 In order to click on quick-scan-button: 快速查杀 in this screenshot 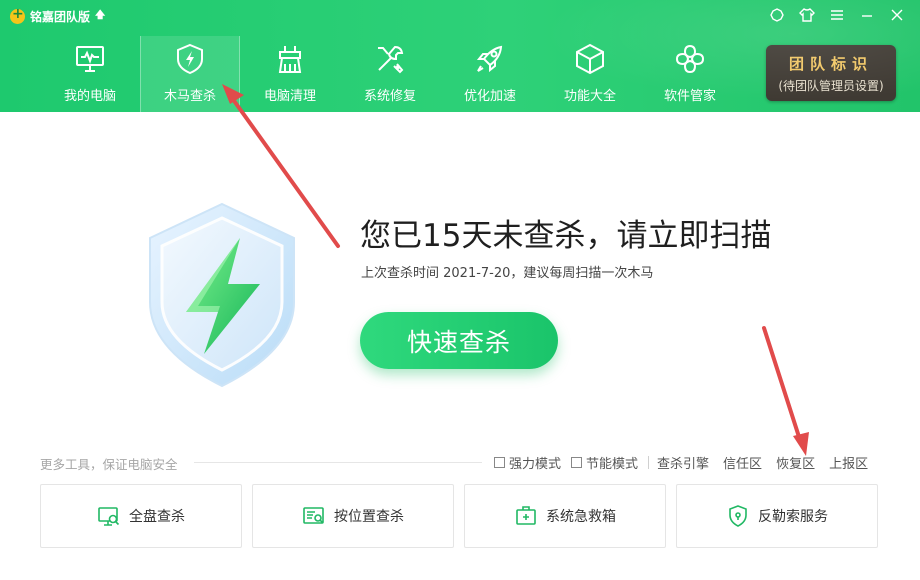, I will do `click(459, 340)`.